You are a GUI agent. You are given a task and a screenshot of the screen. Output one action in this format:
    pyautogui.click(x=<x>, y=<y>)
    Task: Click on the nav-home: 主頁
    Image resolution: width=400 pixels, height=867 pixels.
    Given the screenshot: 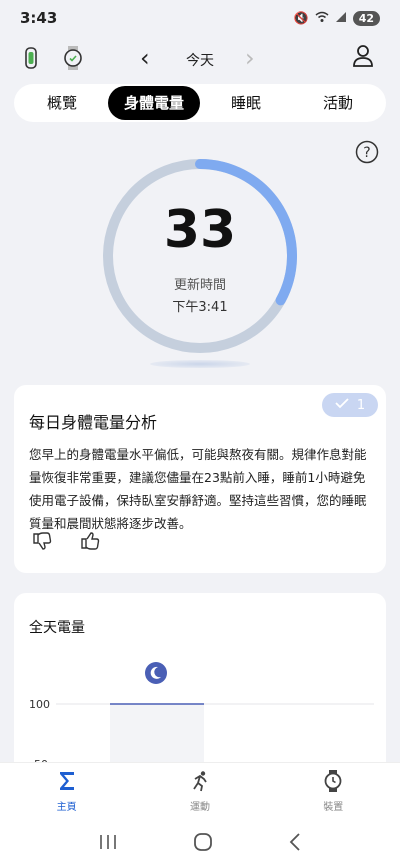 What is the action you would take?
    pyautogui.click(x=66, y=791)
    